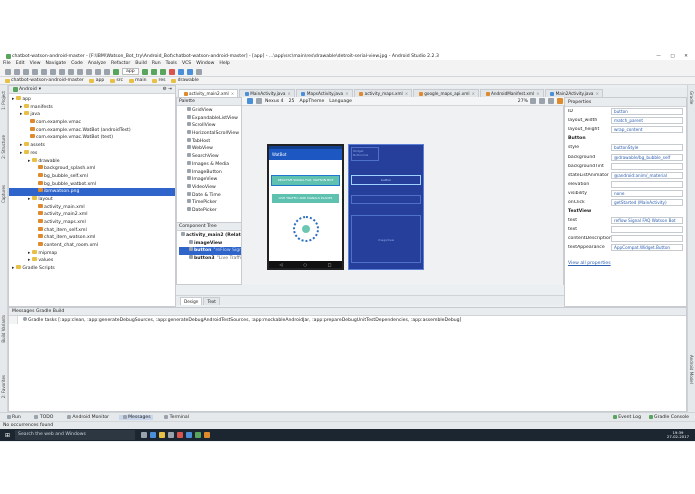 The image size is (695, 494). What do you see at coordinates (34, 71) in the screenshot?
I see `undo-icon` at bounding box center [34, 71].